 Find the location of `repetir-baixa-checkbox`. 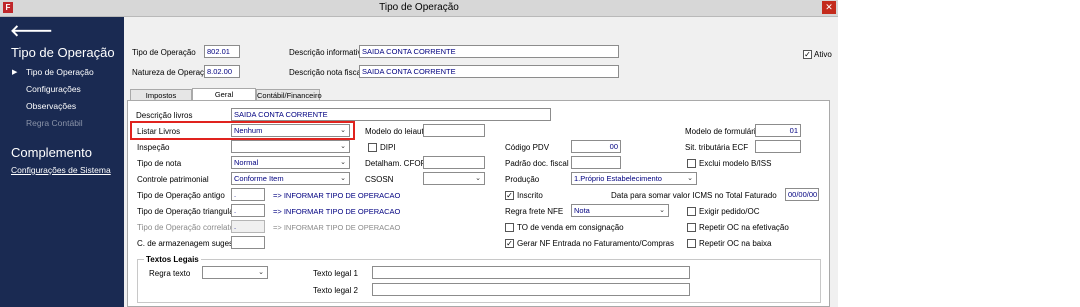

repetir-baixa-checkbox is located at coordinates (691, 243).